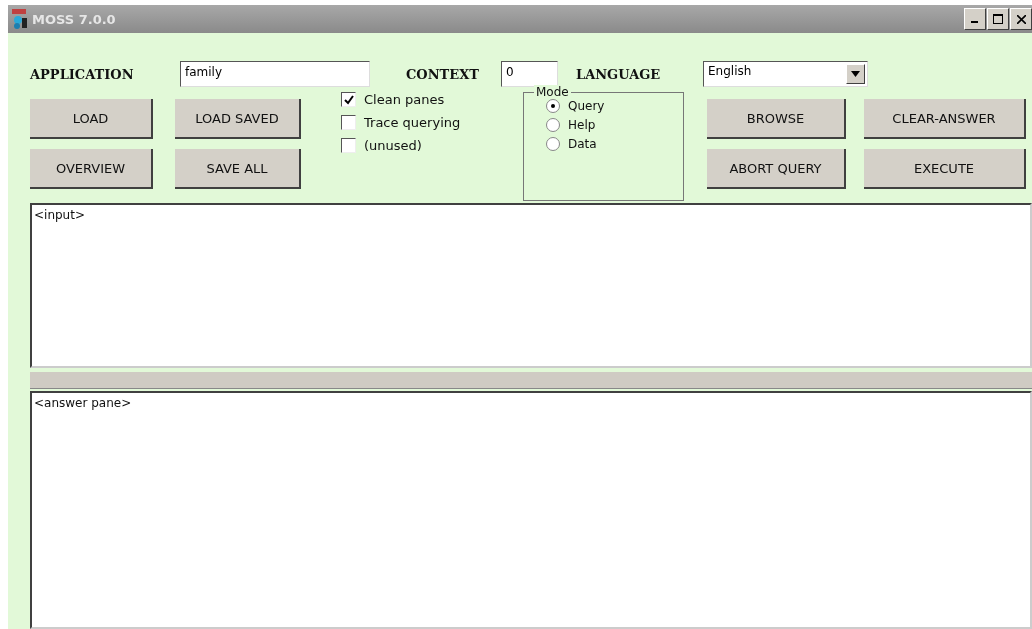 The height and width of the screenshot is (629, 1032). Describe the element at coordinates (443, 74) in the screenshot. I see `field-label: CONTEXT` at that location.